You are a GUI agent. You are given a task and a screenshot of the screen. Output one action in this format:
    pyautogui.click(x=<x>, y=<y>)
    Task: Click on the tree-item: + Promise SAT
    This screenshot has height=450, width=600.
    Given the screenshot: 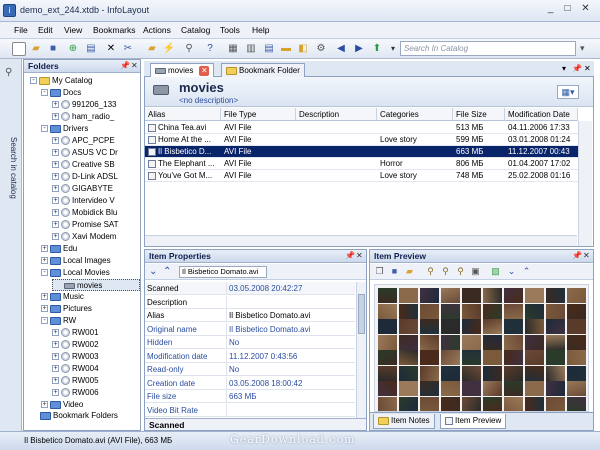 What is the action you would take?
    pyautogui.click(x=96, y=225)
    